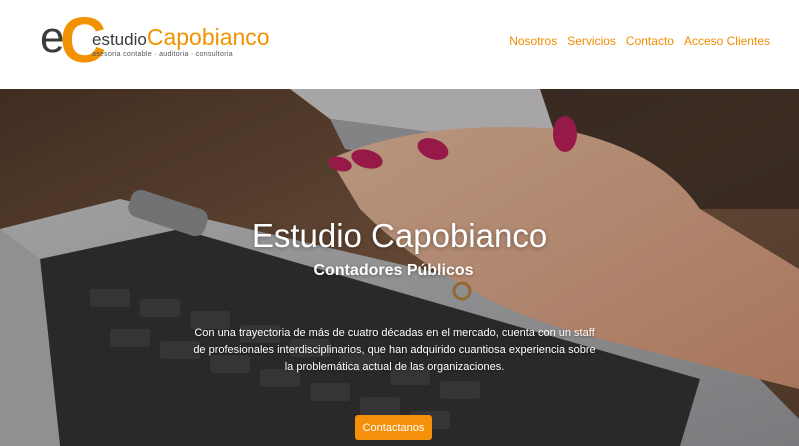  What do you see at coordinates (399, 235) in the screenshot?
I see `hero-title: Estudio Capobianco` at bounding box center [399, 235].